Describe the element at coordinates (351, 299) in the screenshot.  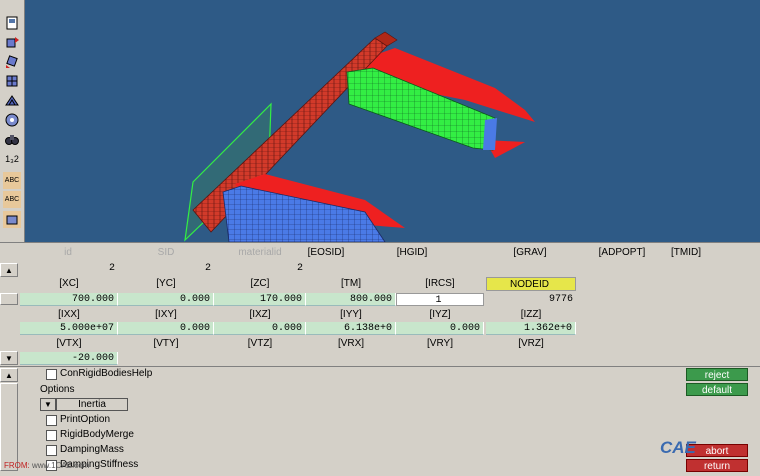
I see `field-tm-value: 800.000` at that location.